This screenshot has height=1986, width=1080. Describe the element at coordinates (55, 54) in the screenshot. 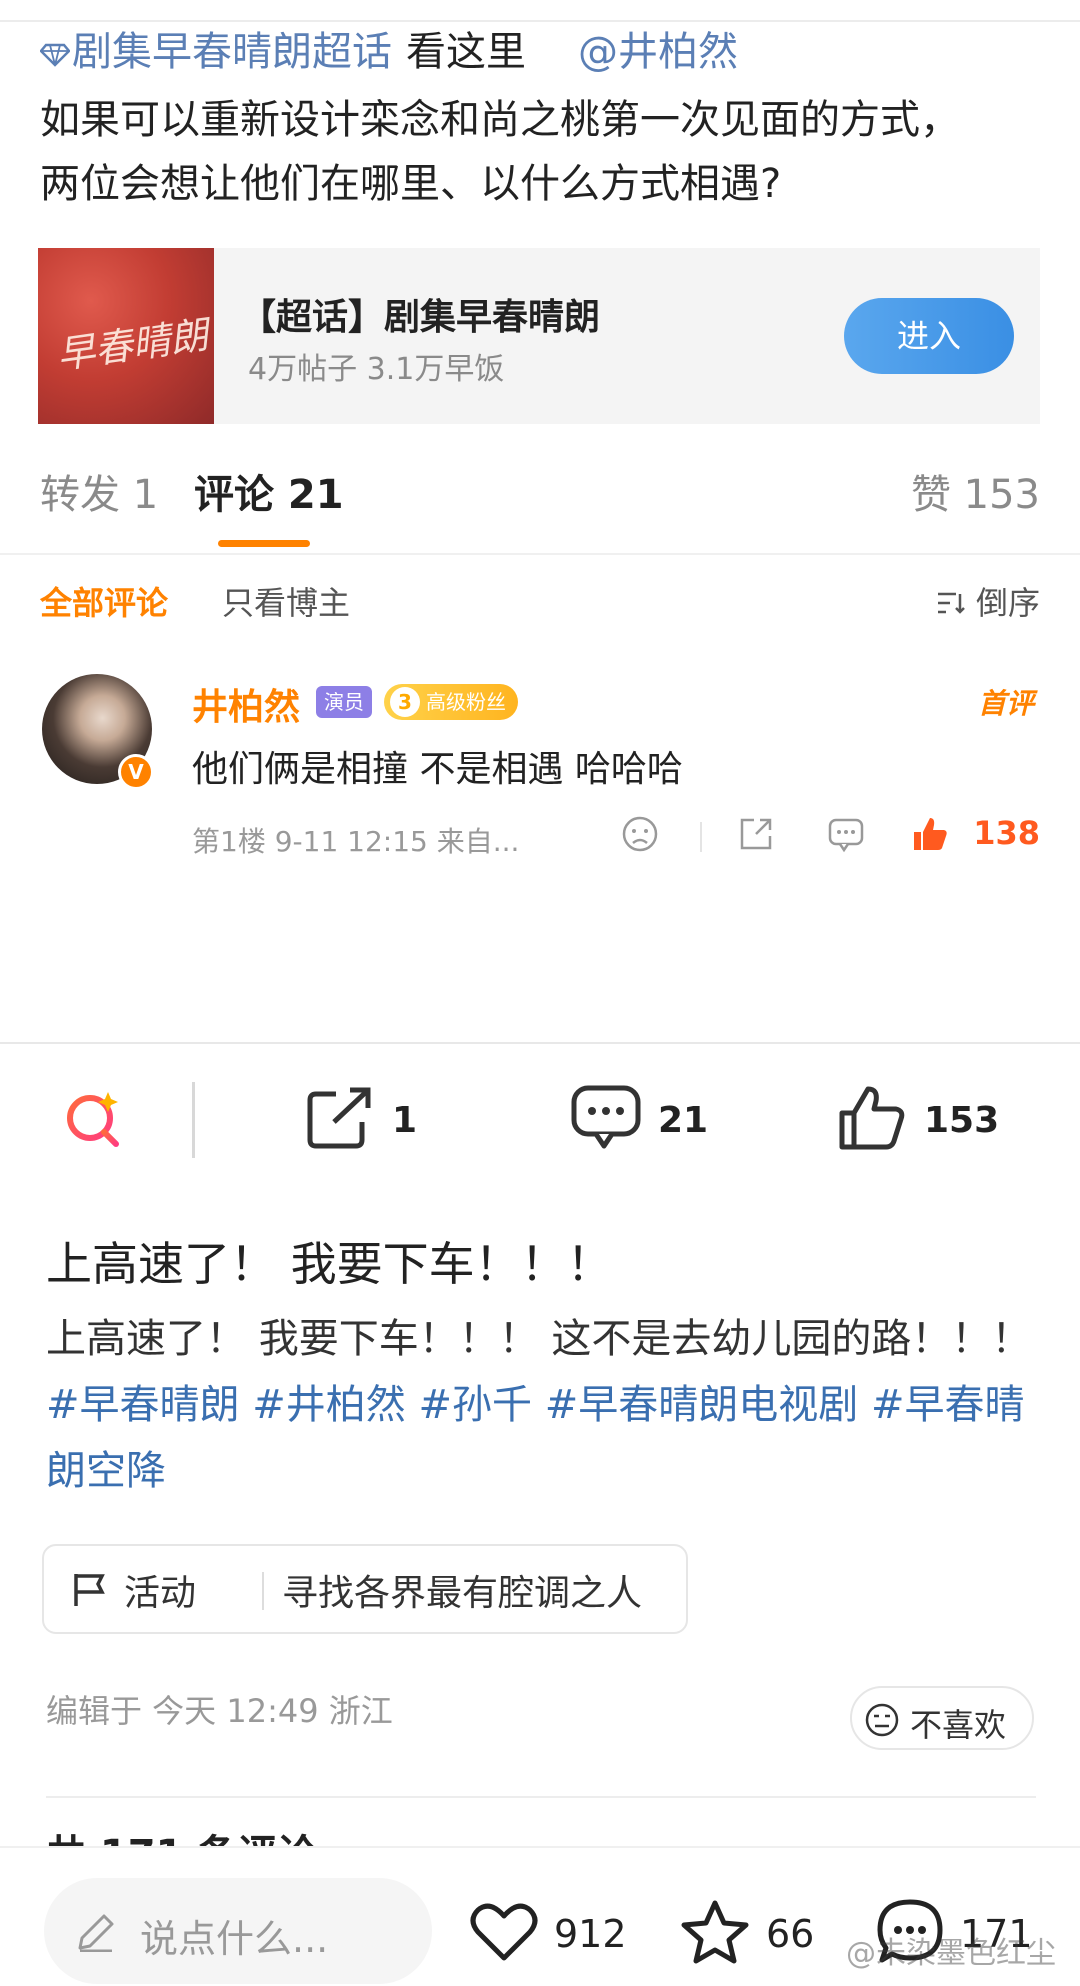

I see `diamond-icon` at that location.